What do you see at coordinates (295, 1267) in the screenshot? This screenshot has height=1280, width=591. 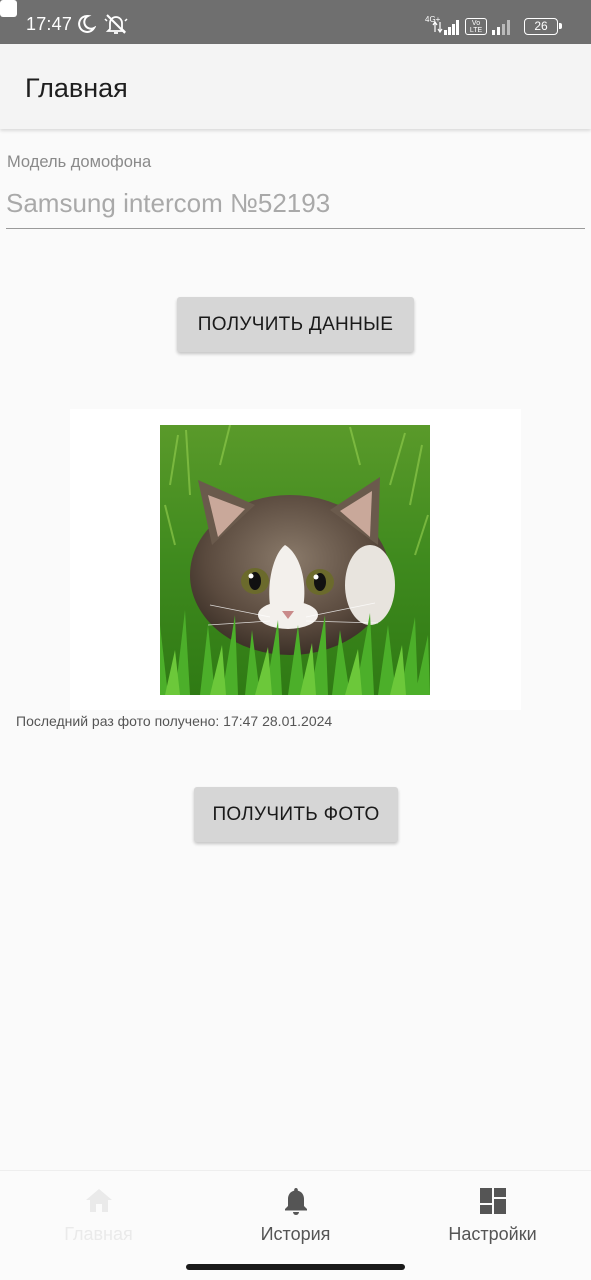 I see `home-indicator` at bounding box center [295, 1267].